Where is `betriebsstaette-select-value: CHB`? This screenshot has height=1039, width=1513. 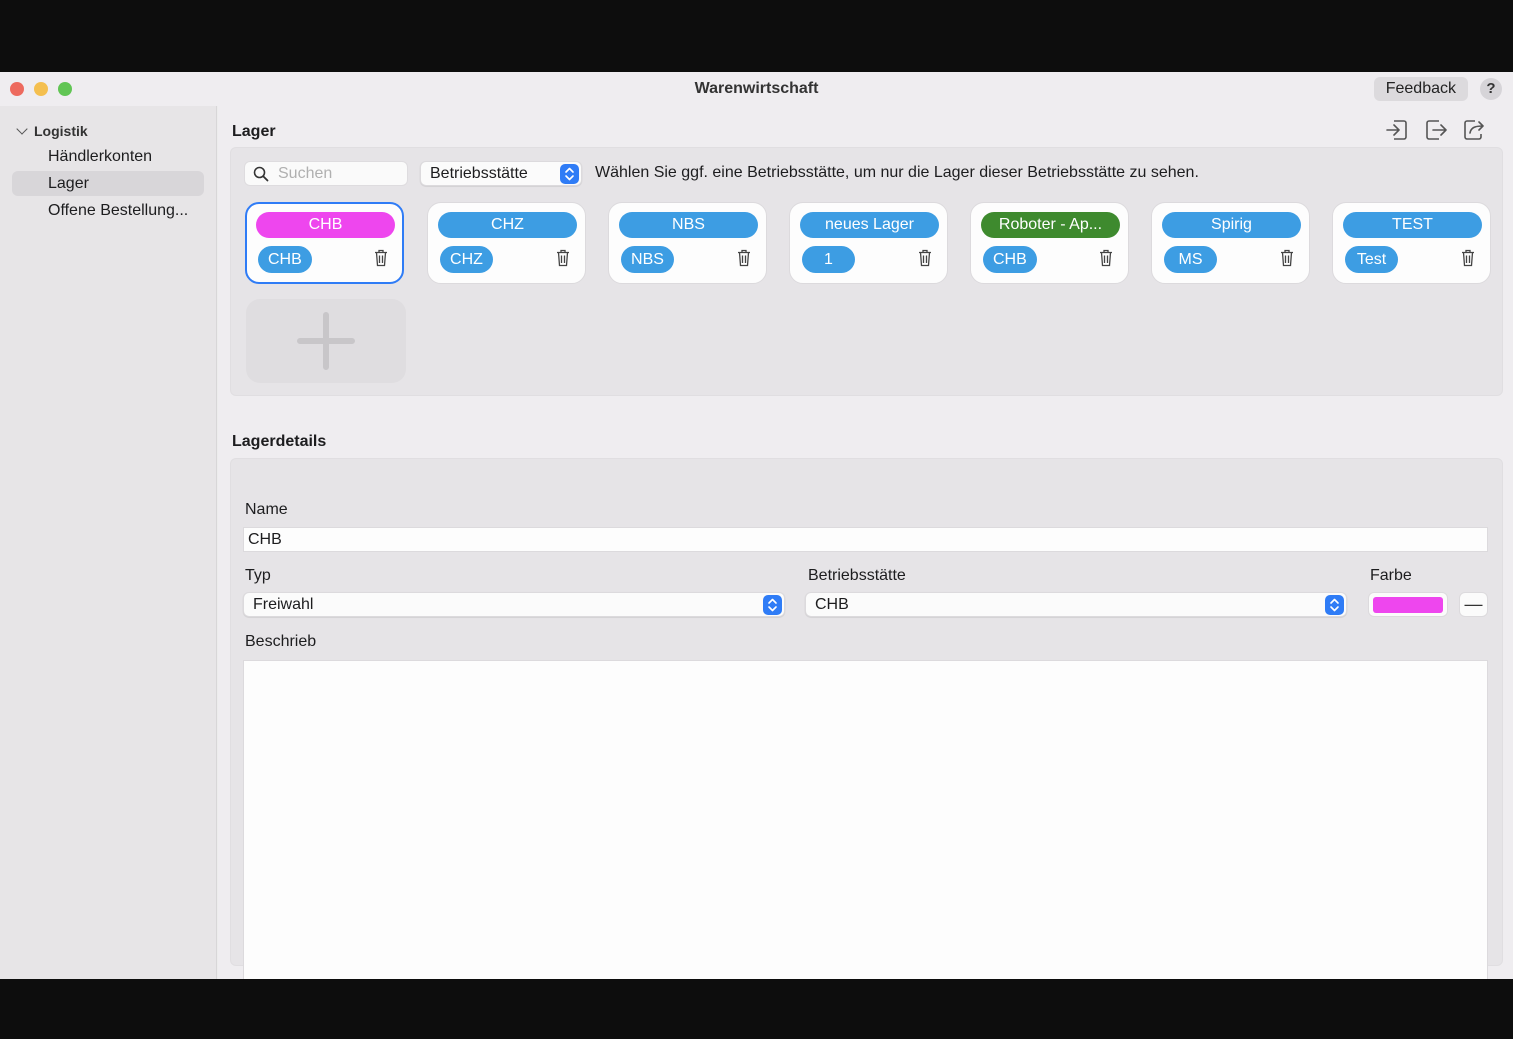
betriebsstaette-select-value: CHB is located at coordinates (832, 604).